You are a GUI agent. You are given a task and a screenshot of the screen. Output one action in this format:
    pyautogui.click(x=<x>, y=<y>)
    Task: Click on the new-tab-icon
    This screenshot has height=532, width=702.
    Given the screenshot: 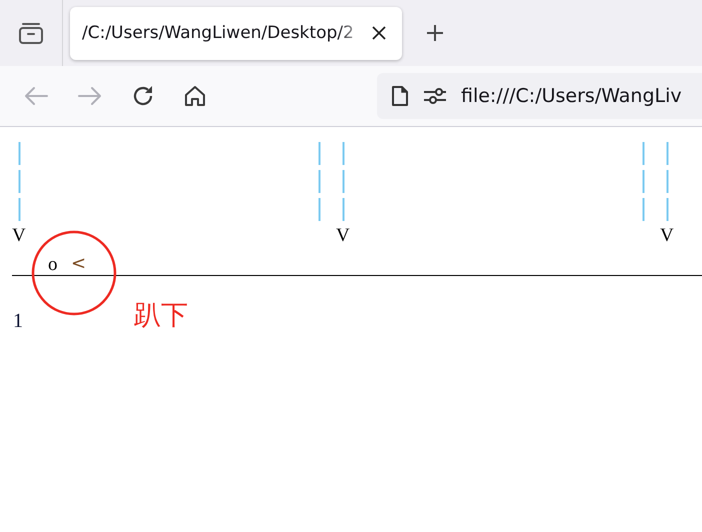 What is the action you would take?
    pyautogui.click(x=435, y=33)
    